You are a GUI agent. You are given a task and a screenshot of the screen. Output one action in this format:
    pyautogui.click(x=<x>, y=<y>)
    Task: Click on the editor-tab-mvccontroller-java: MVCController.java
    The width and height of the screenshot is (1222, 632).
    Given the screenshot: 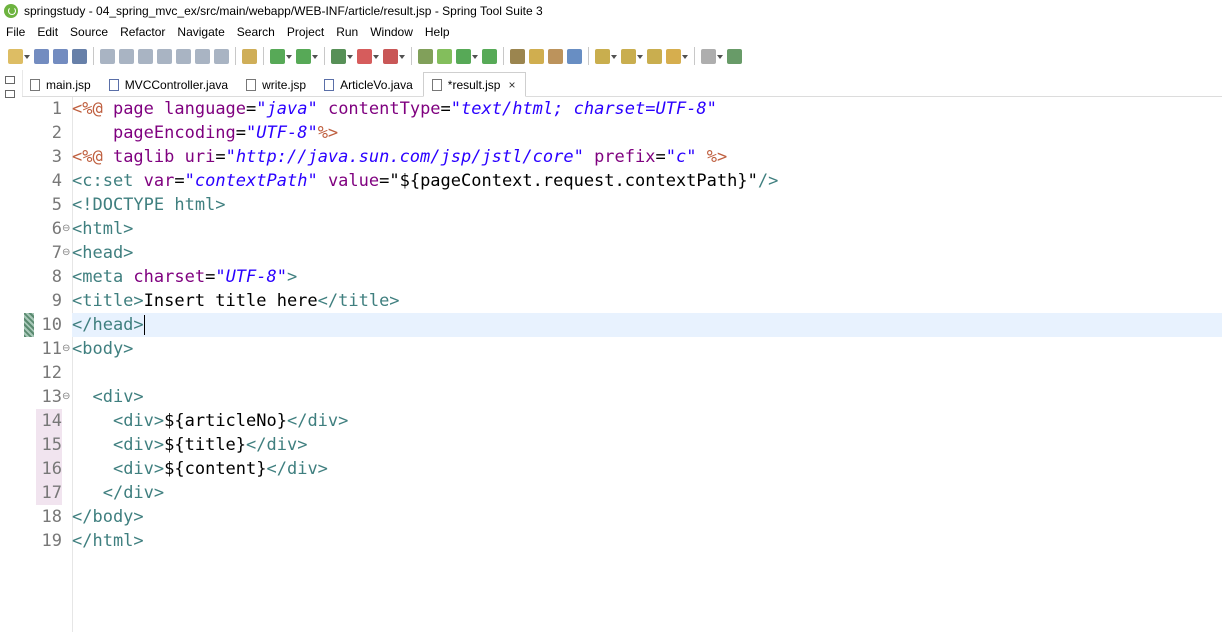 What is the action you would take?
    pyautogui.click(x=169, y=84)
    